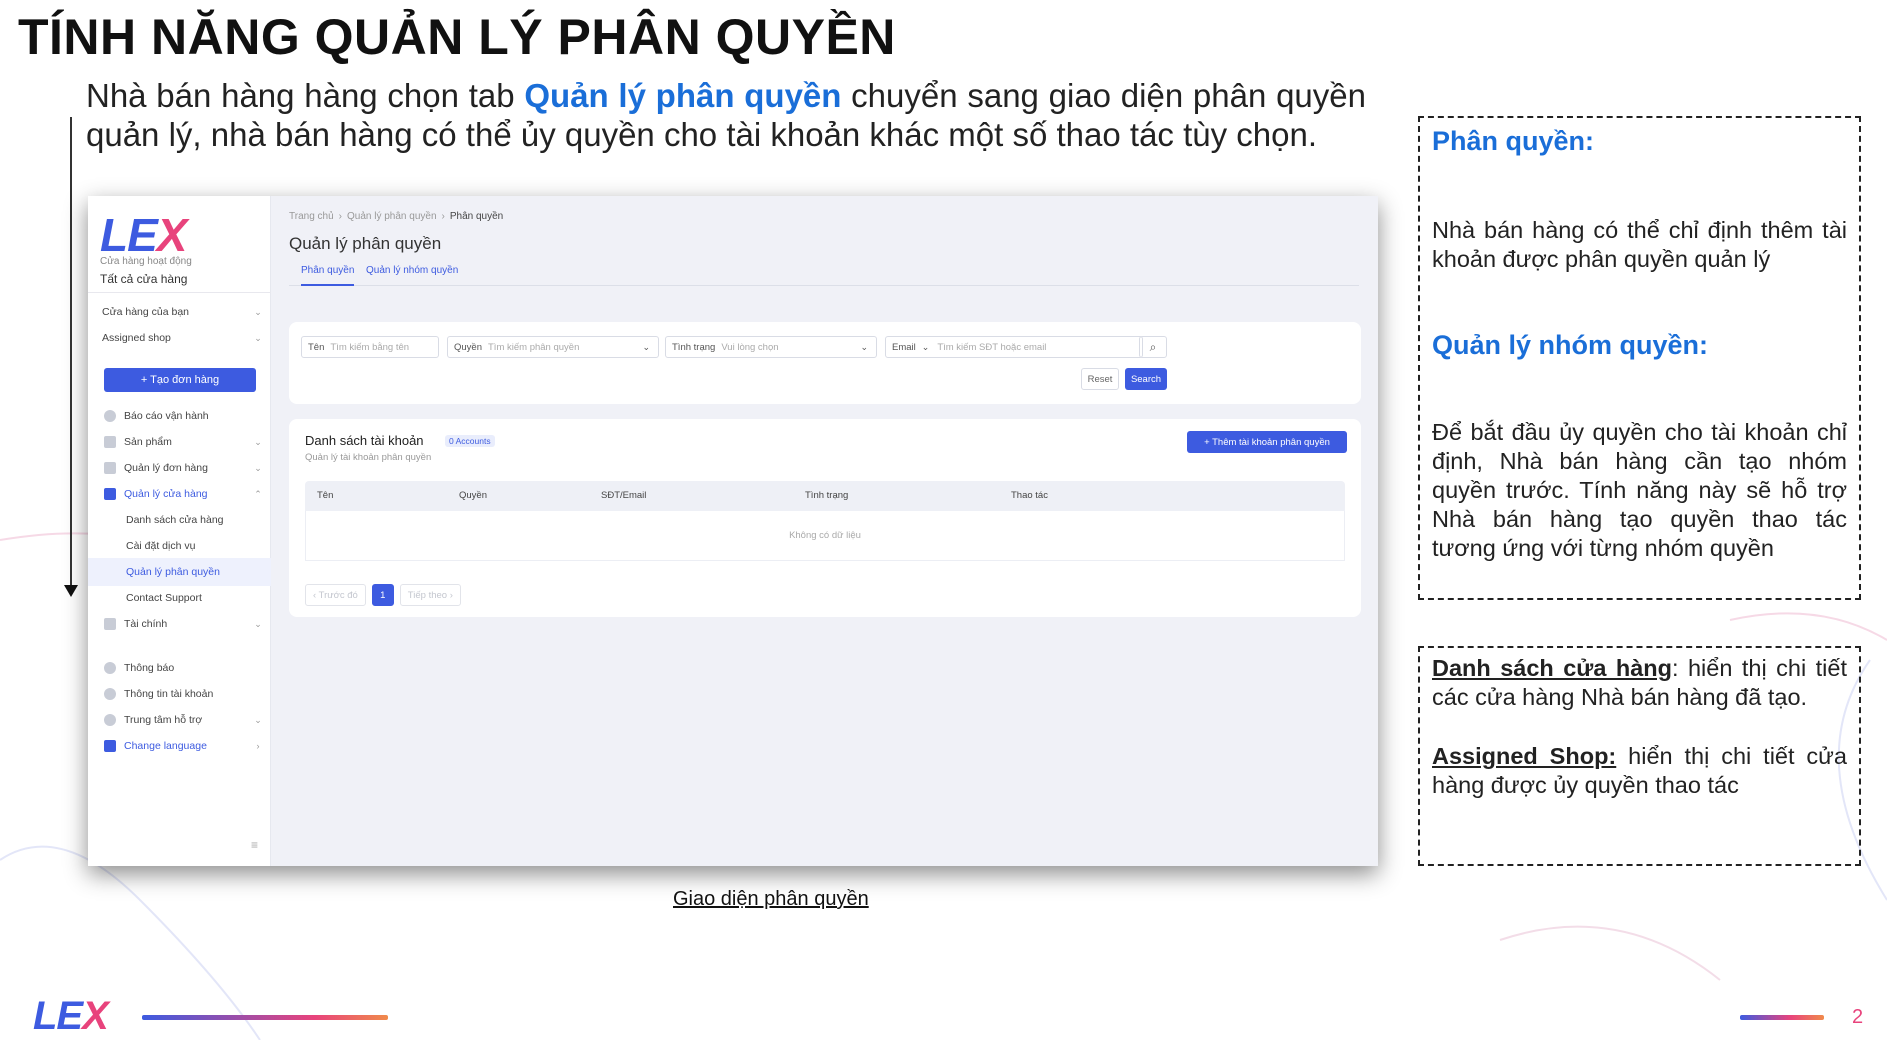  Describe the element at coordinates (110, 746) in the screenshot. I see `language-icon` at that location.